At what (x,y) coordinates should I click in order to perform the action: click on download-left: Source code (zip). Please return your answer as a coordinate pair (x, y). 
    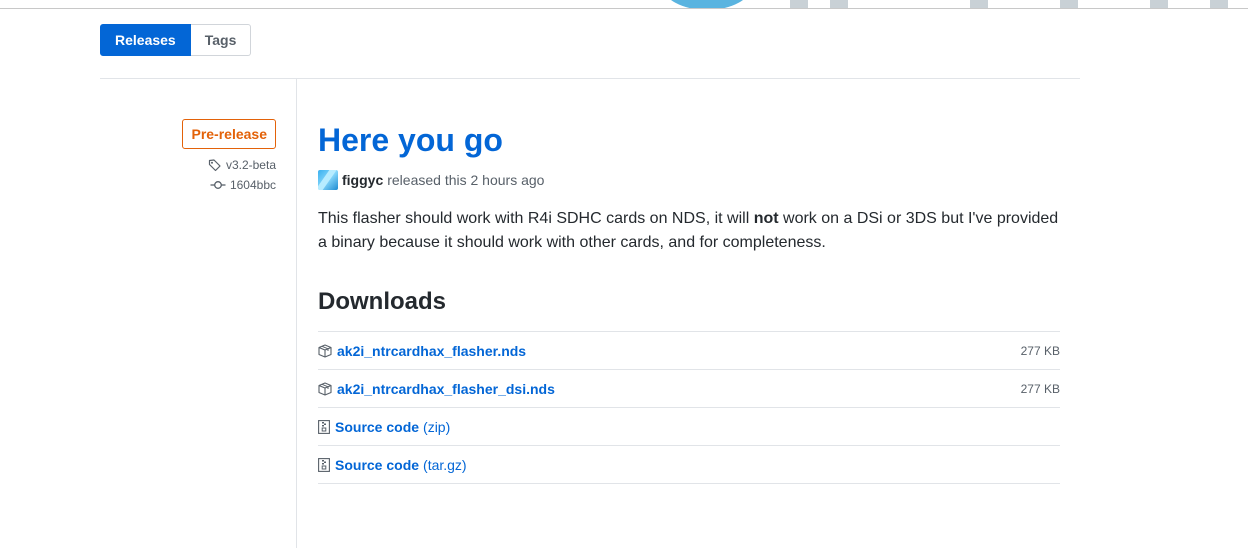
    Looking at the image, I should click on (384, 427).